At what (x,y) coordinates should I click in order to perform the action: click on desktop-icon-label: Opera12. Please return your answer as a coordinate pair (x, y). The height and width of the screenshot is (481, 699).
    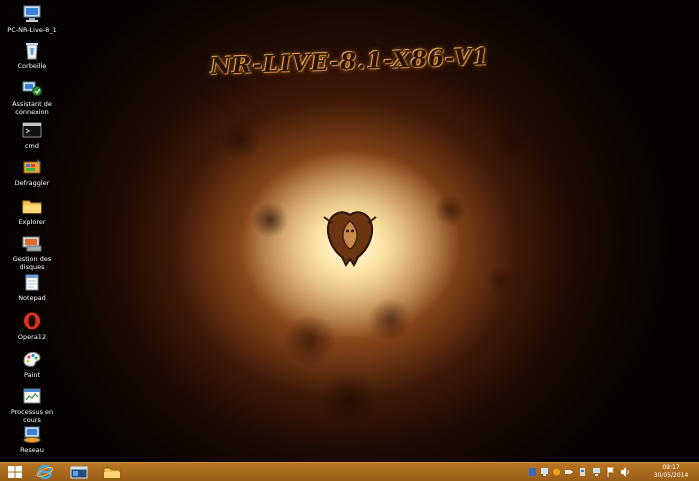
    Looking at the image, I should click on (32, 337).